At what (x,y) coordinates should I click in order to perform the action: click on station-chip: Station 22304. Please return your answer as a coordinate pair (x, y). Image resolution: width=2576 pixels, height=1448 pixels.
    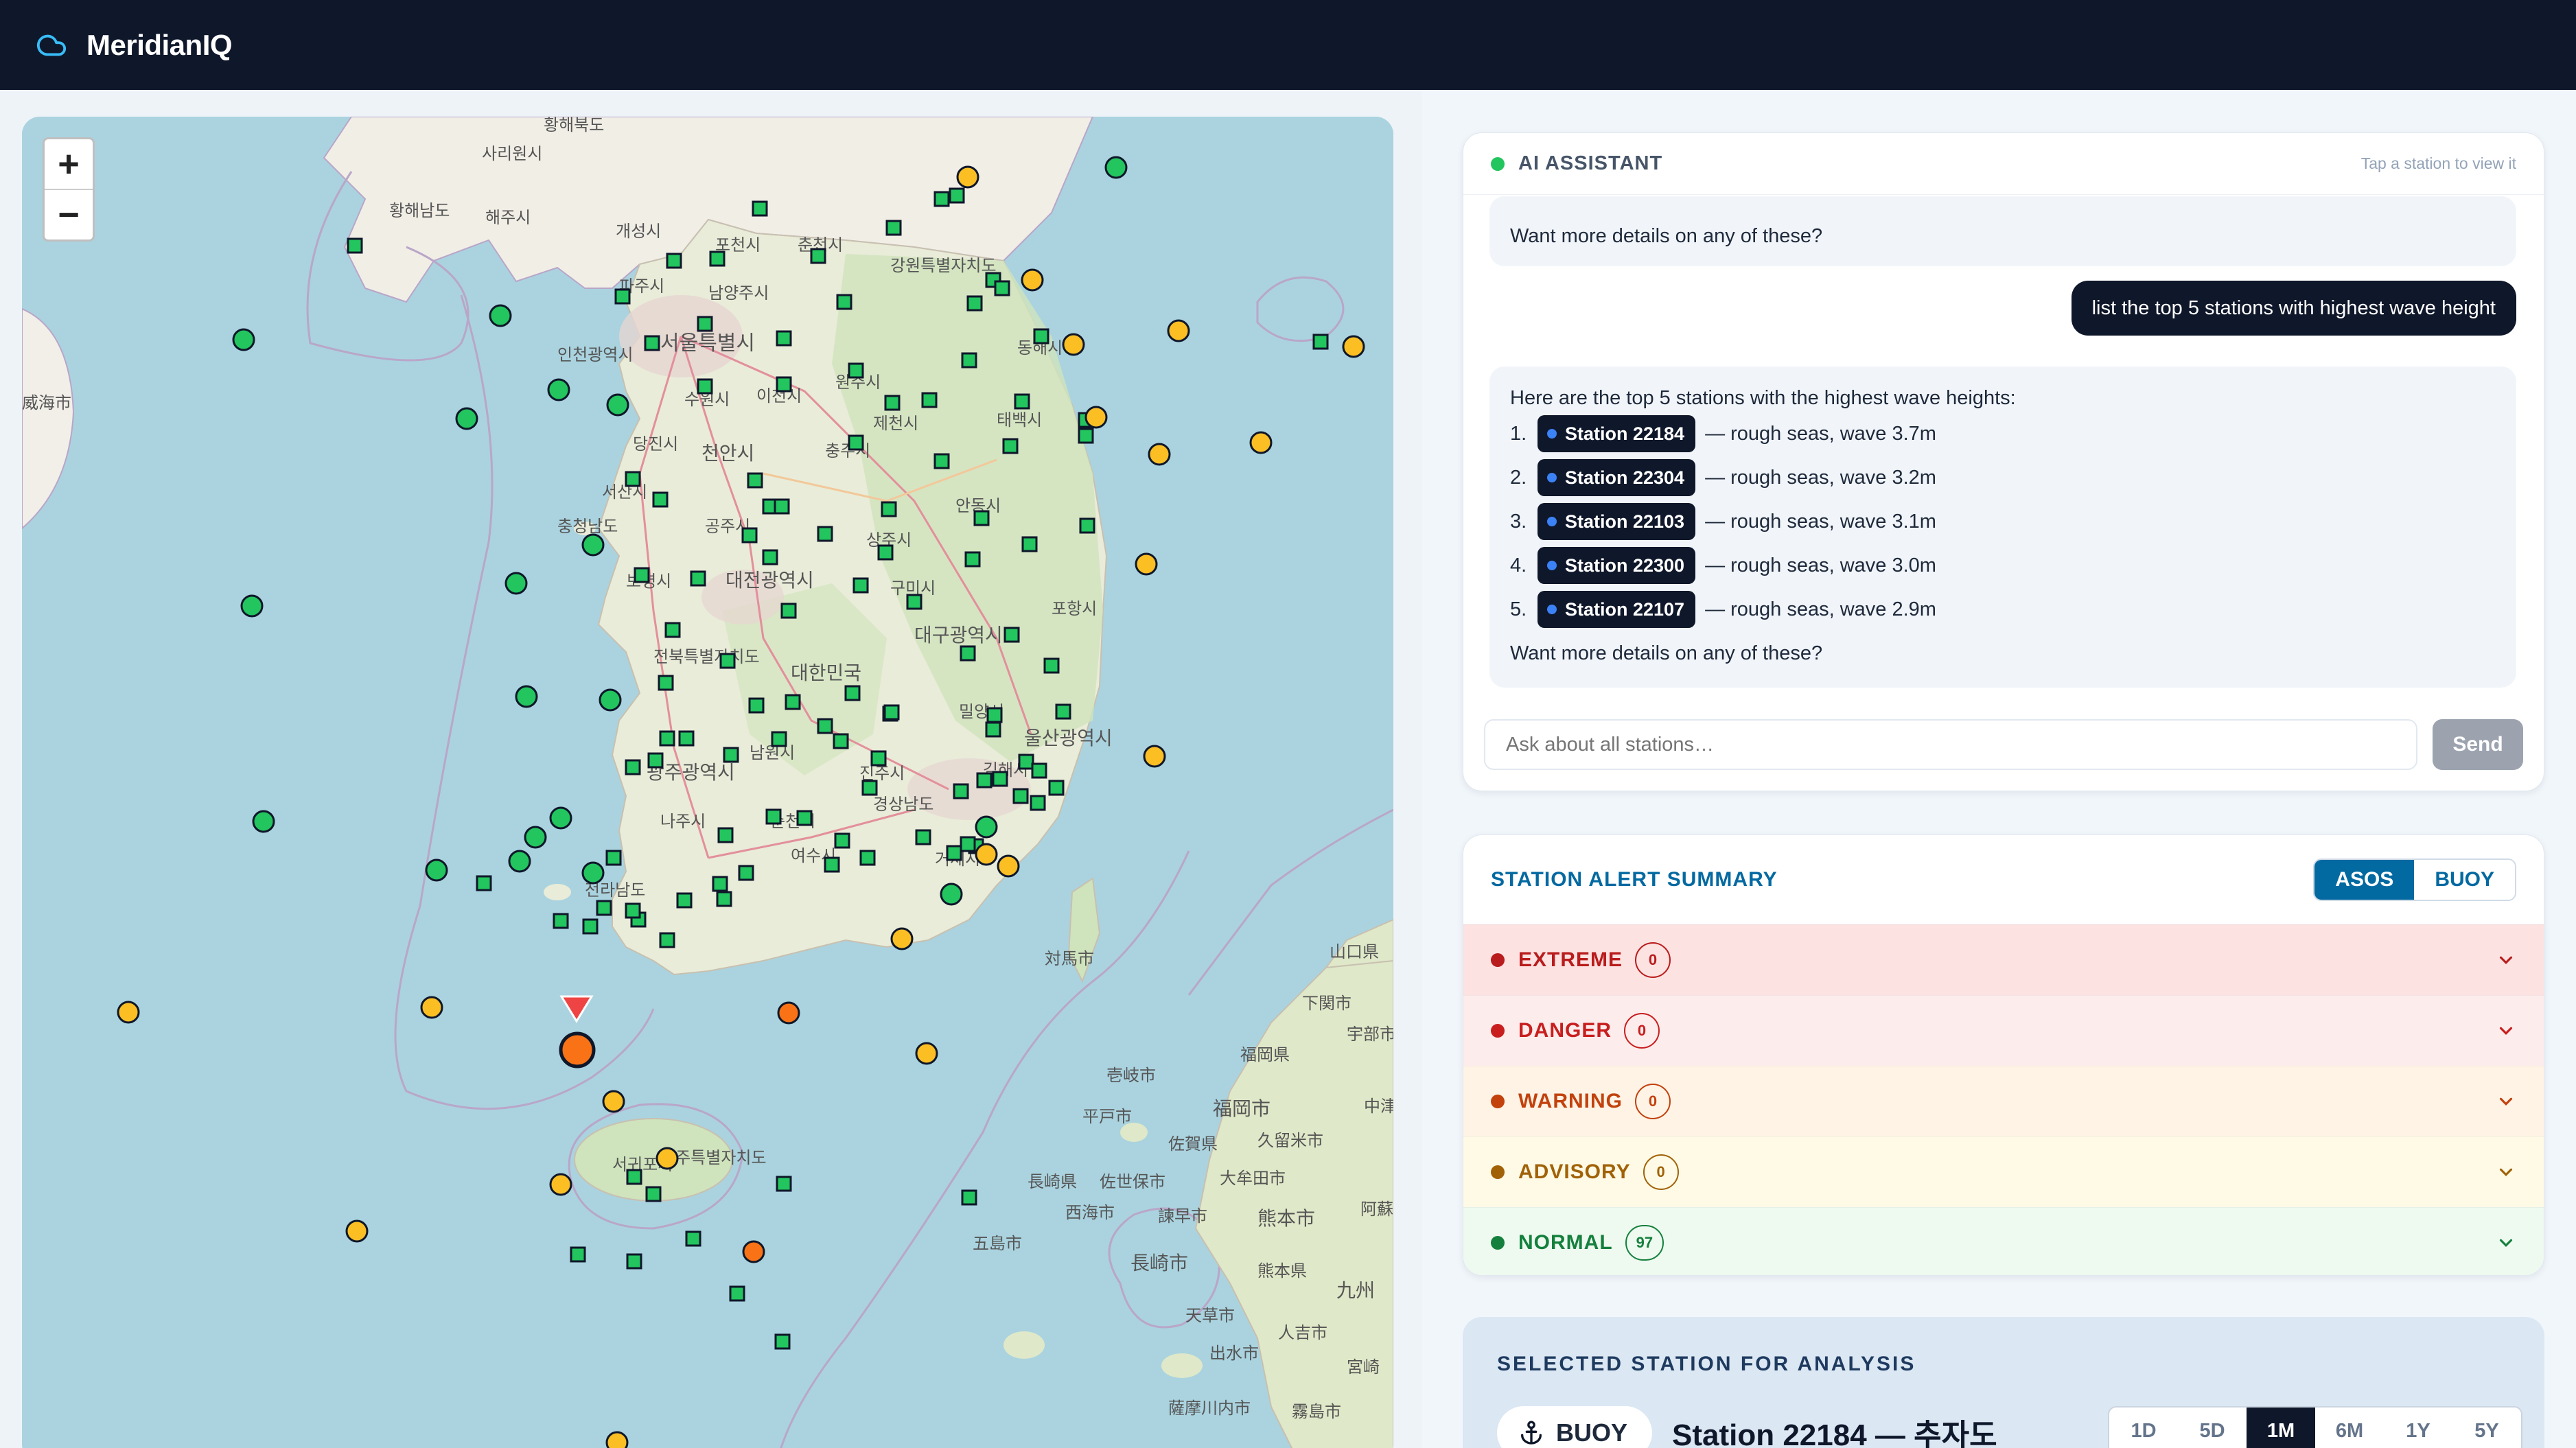
    Looking at the image, I should click on (1617, 477).